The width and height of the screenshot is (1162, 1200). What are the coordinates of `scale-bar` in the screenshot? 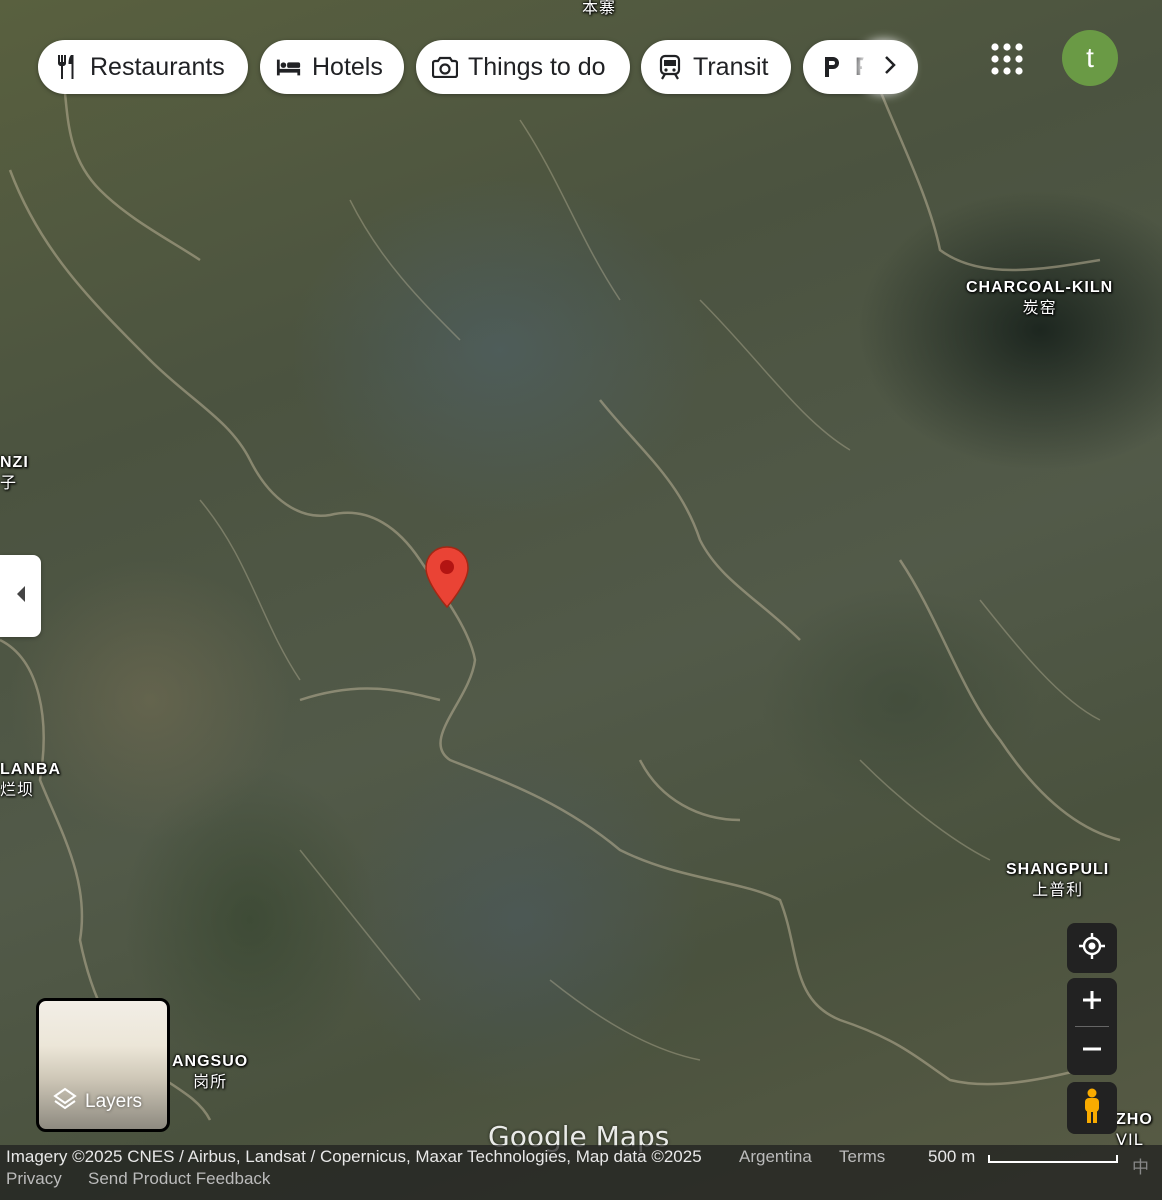 It's located at (1053, 1159).